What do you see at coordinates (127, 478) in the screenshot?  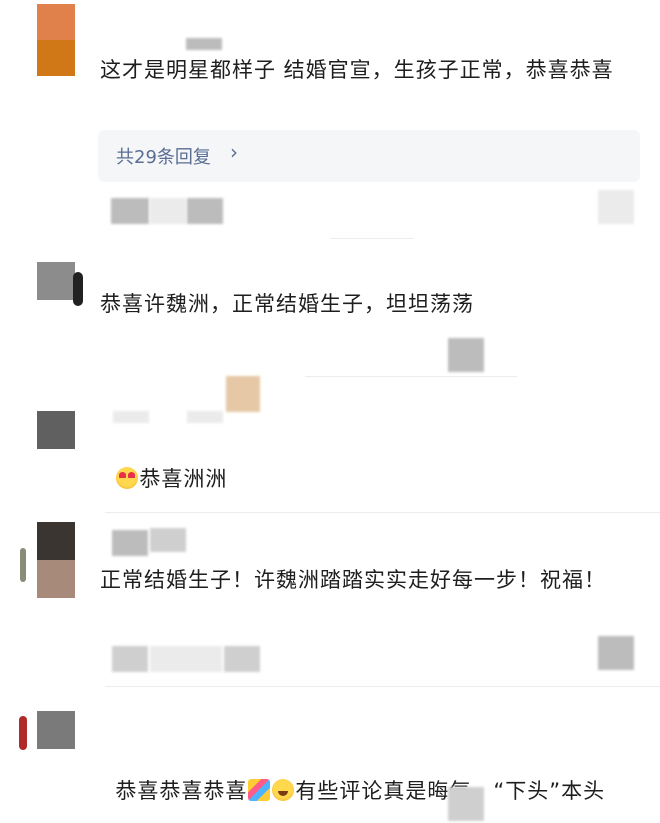 I see `smiling-face-with-hearts-emoji` at bounding box center [127, 478].